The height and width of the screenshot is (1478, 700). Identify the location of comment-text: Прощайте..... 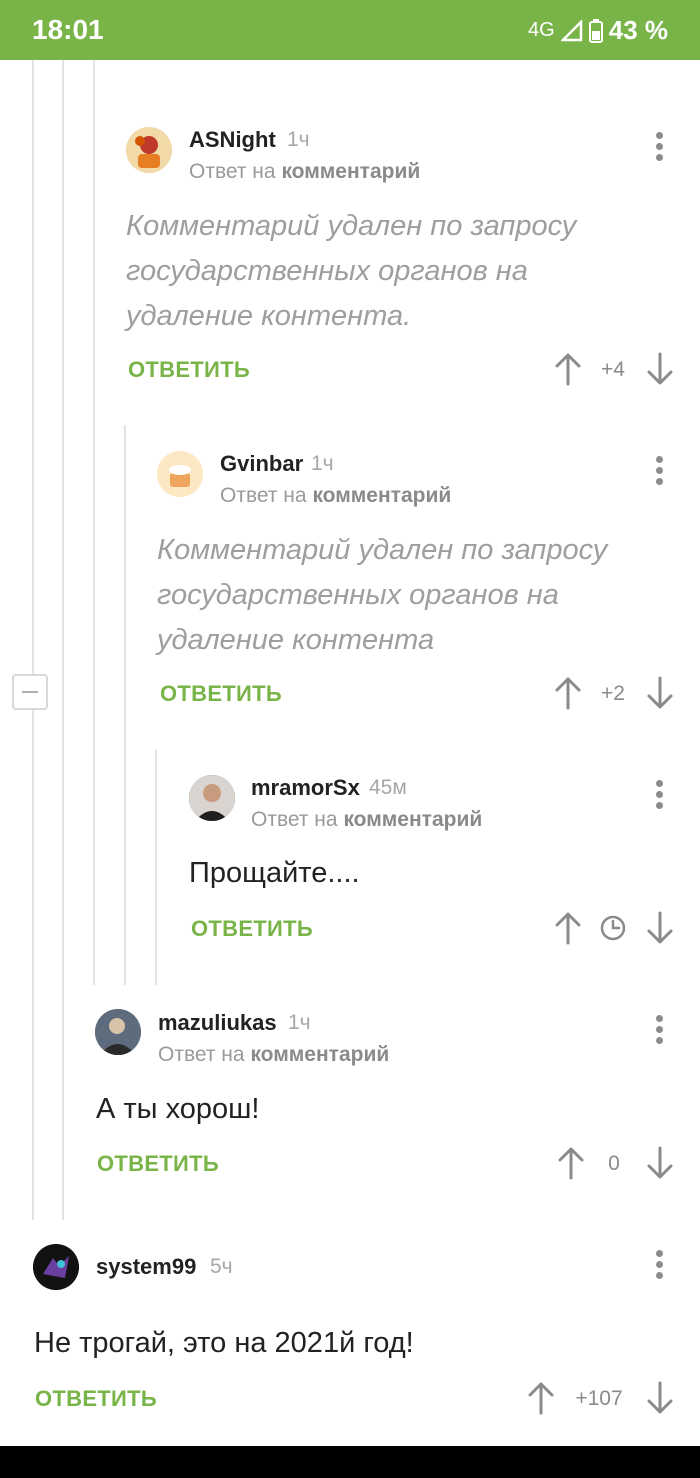
(274, 873).